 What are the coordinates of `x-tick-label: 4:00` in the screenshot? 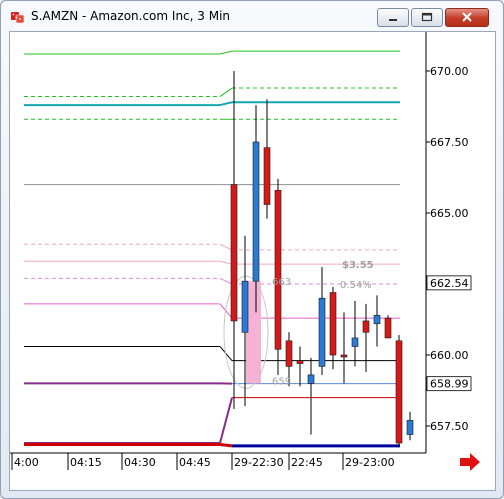 It's located at (26, 462).